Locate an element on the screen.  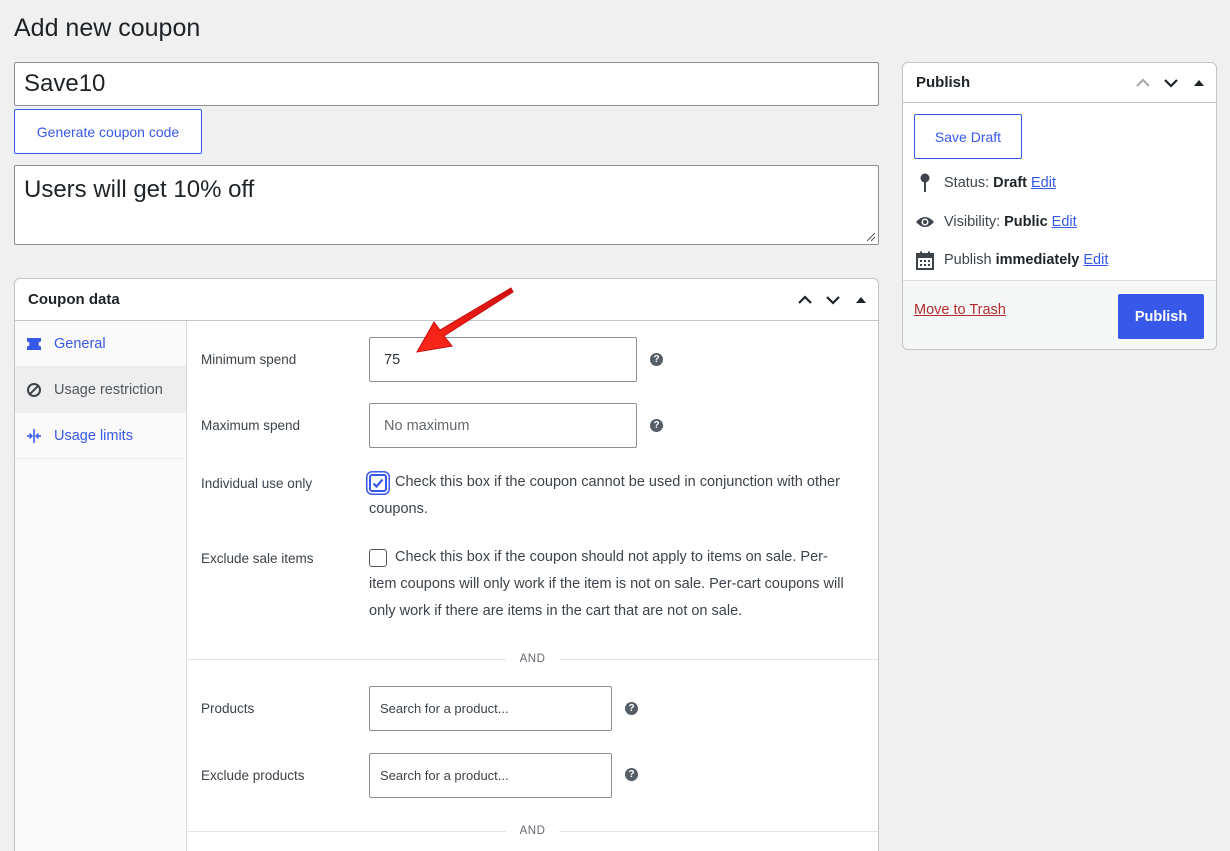
schedule-label: Publish is located at coordinates (968, 260).